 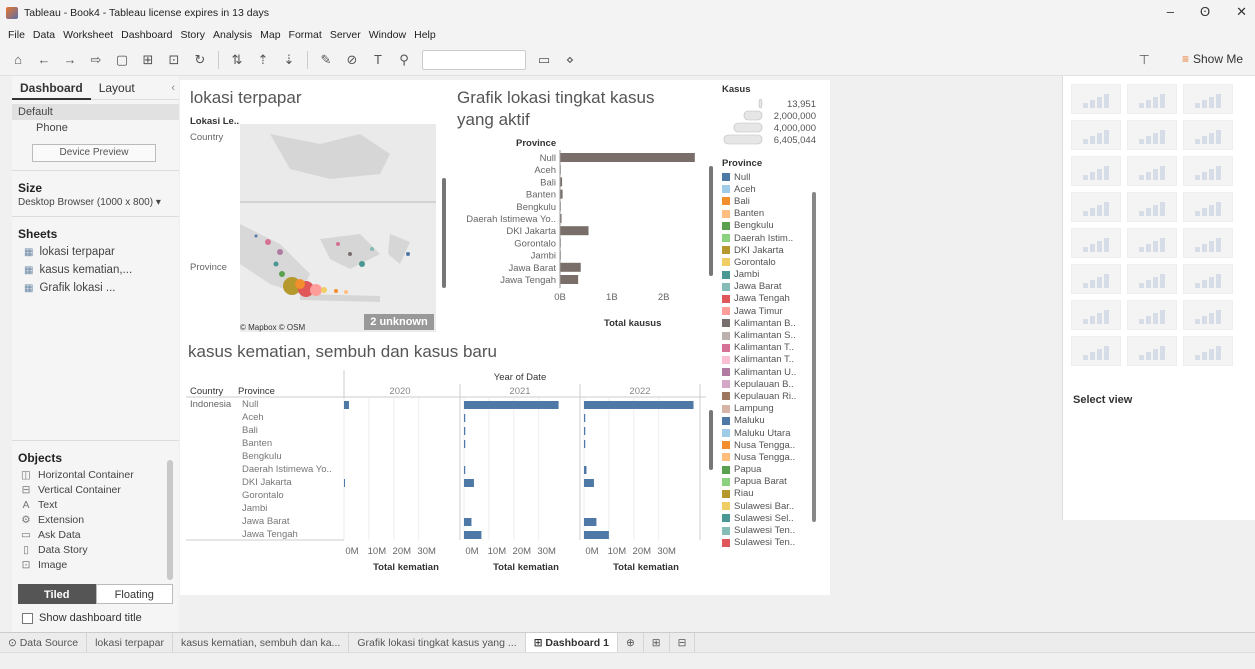 What do you see at coordinates (771, 287) in the screenshot?
I see `legend-item: Jawa Barat` at bounding box center [771, 287].